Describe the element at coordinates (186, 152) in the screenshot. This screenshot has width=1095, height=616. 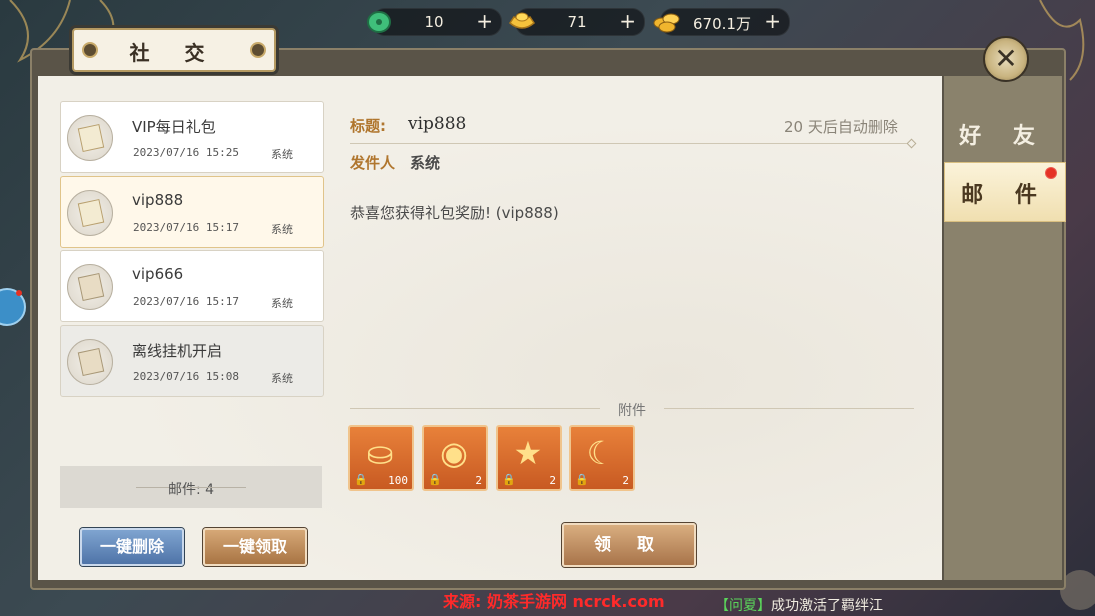
I see `mail-date: 2023/07/16 15:25` at that location.